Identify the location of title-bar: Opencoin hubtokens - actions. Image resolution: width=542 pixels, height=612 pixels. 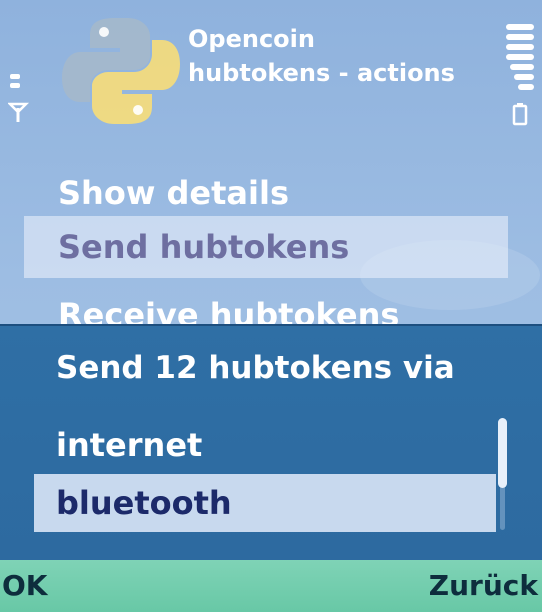
(328, 56).